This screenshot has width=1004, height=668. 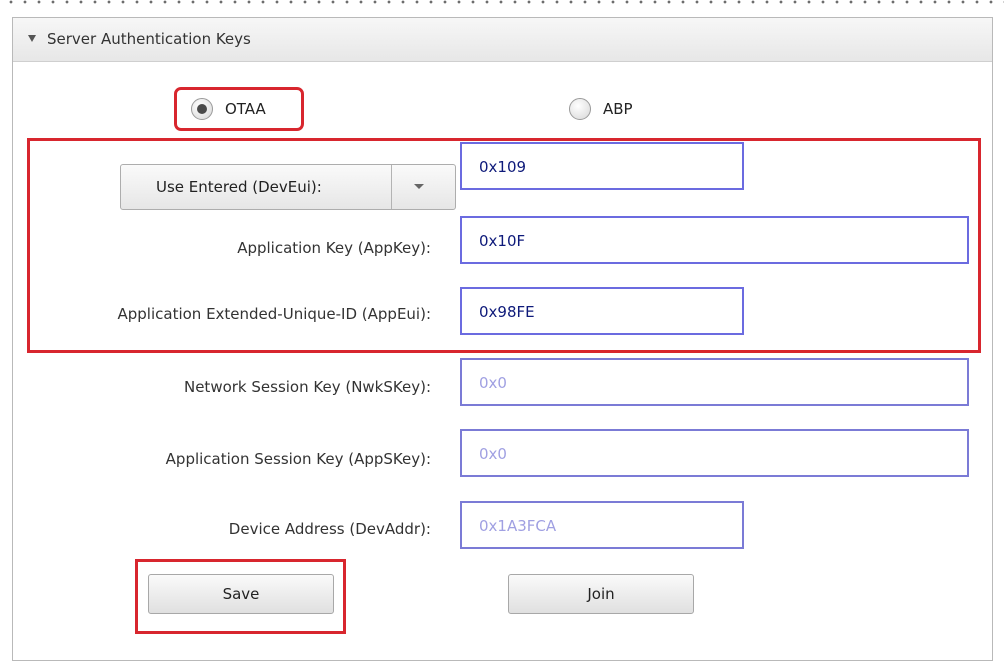 What do you see at coordinates (502, 40) in the screenshot?
I see `panel-header: Server Authentication Keys` at bounding box center [502, 40].